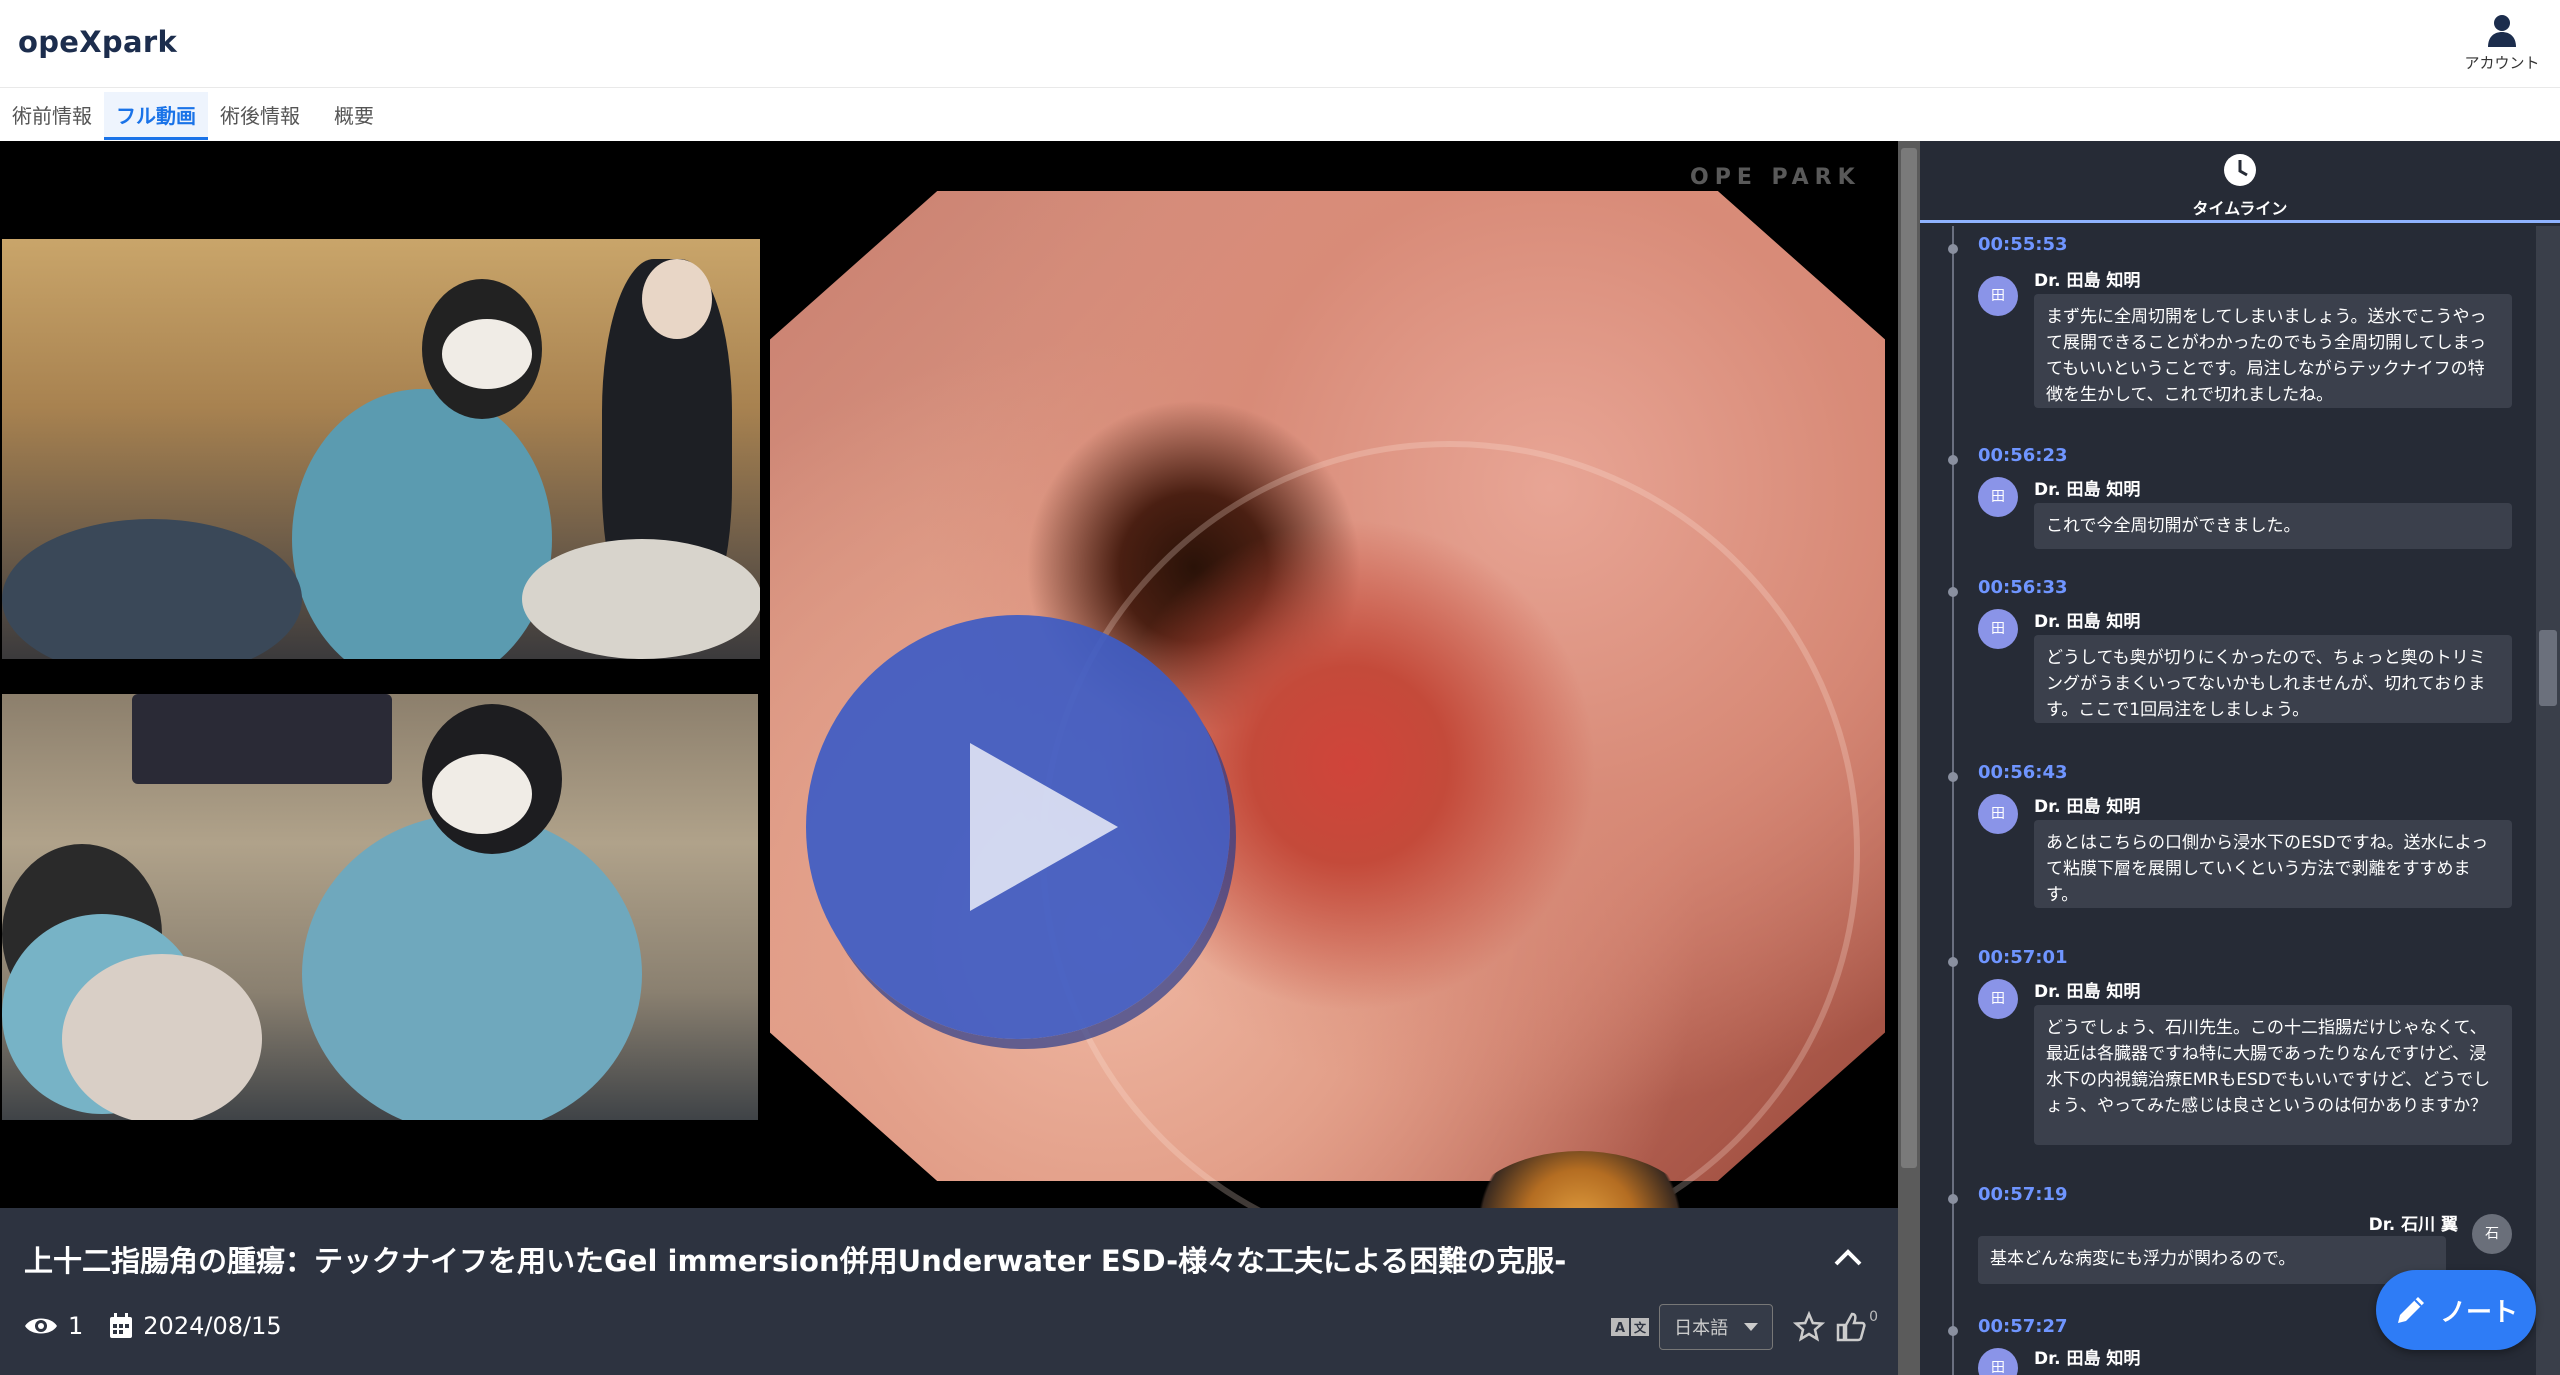  I want to click on note-button-label: ノート, so click(2478, 1312).